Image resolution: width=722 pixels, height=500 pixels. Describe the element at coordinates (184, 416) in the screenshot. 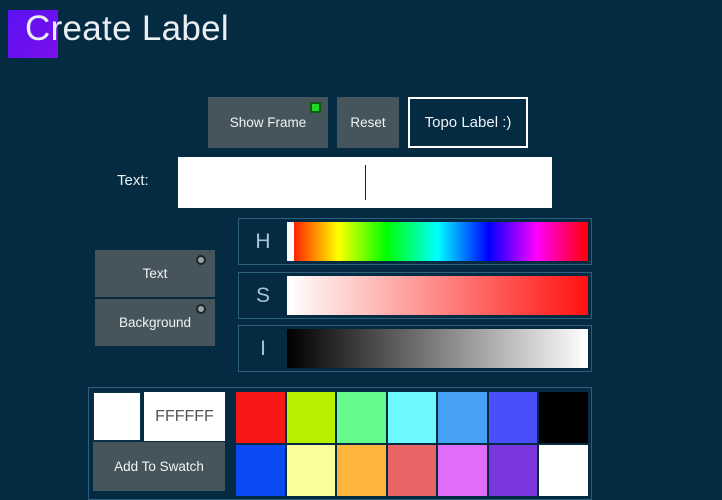

I see `hex-value-input: FFFFFF` at that location.